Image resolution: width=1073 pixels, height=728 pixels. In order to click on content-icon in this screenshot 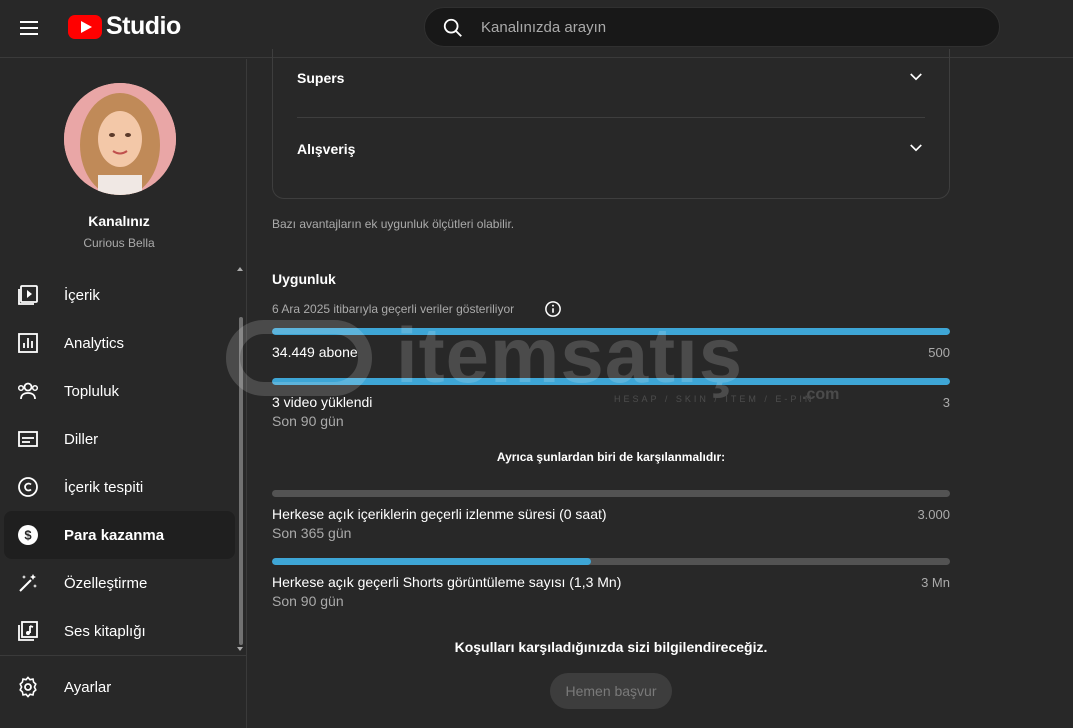, I will do `click(28, 295)`.